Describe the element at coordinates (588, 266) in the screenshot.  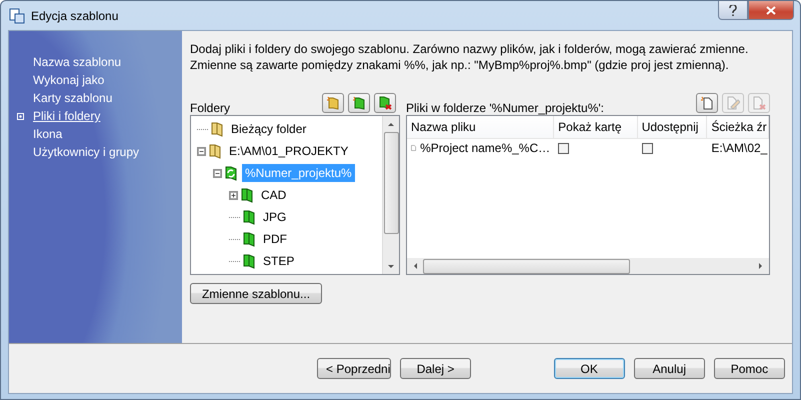
I see `horizontal-scrollbar` at that location.